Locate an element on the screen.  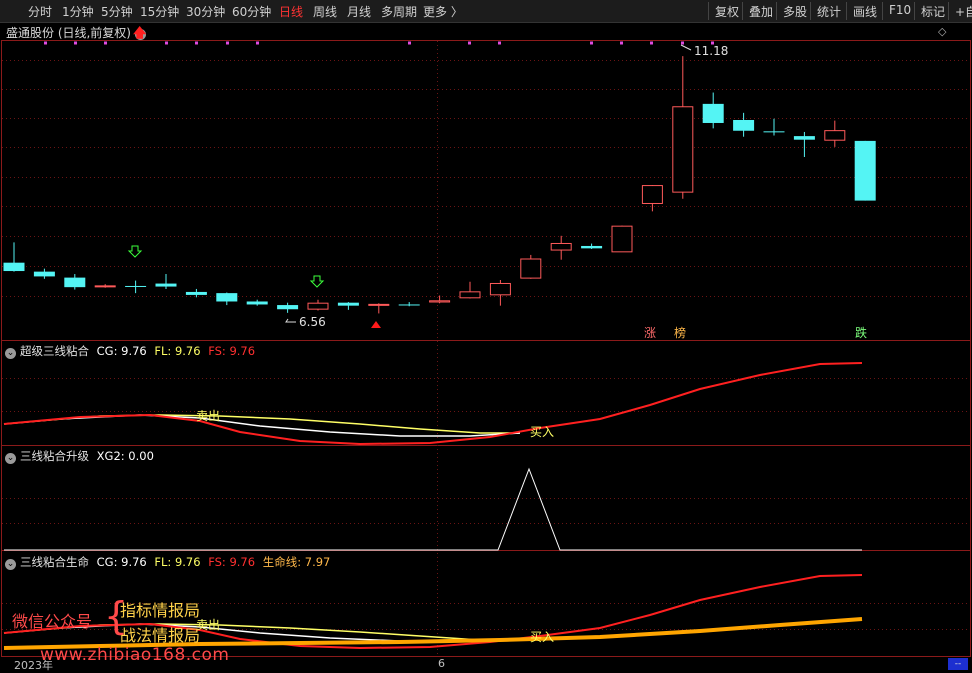
panel2-lines is located at coordinates (433, 509).